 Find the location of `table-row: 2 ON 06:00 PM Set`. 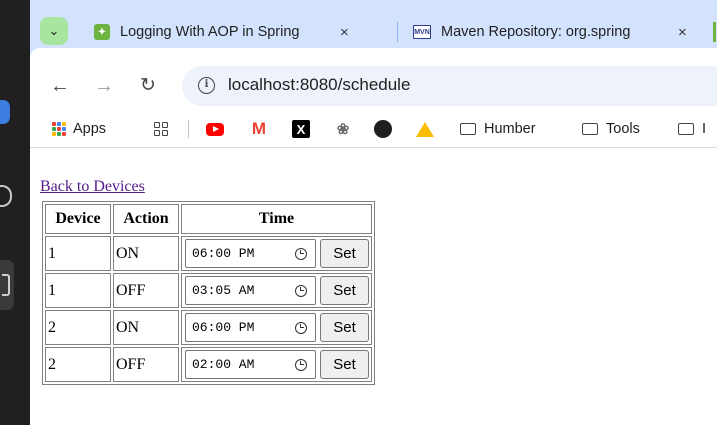

table-row: 2 ON 06:00 PM Set is located at coordinates (208, 327).